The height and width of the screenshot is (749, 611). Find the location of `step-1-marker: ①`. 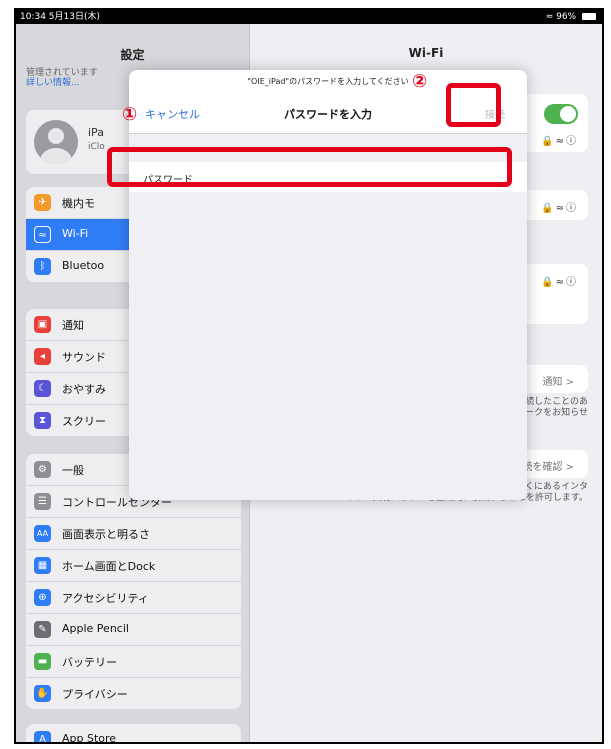

step-1-marker: ① is located at coordinates (130, 114).